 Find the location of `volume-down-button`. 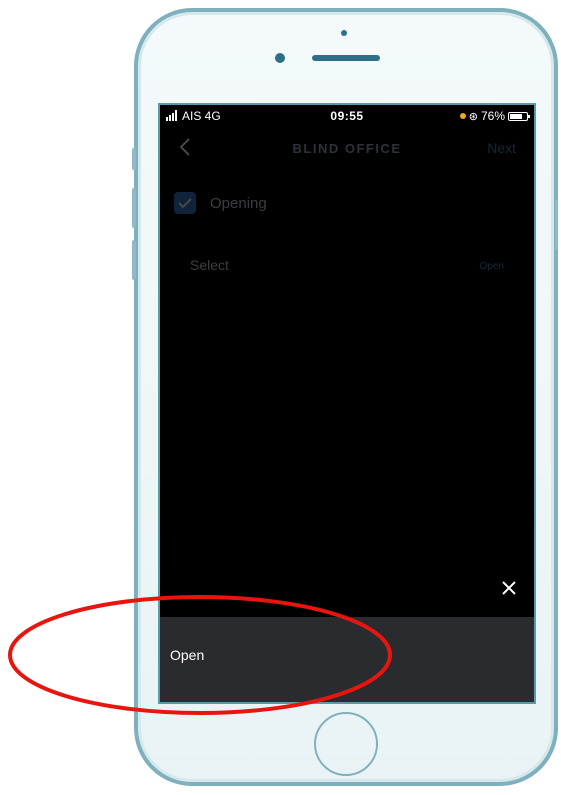

volume-down-button is located at coordinates (134, 260).